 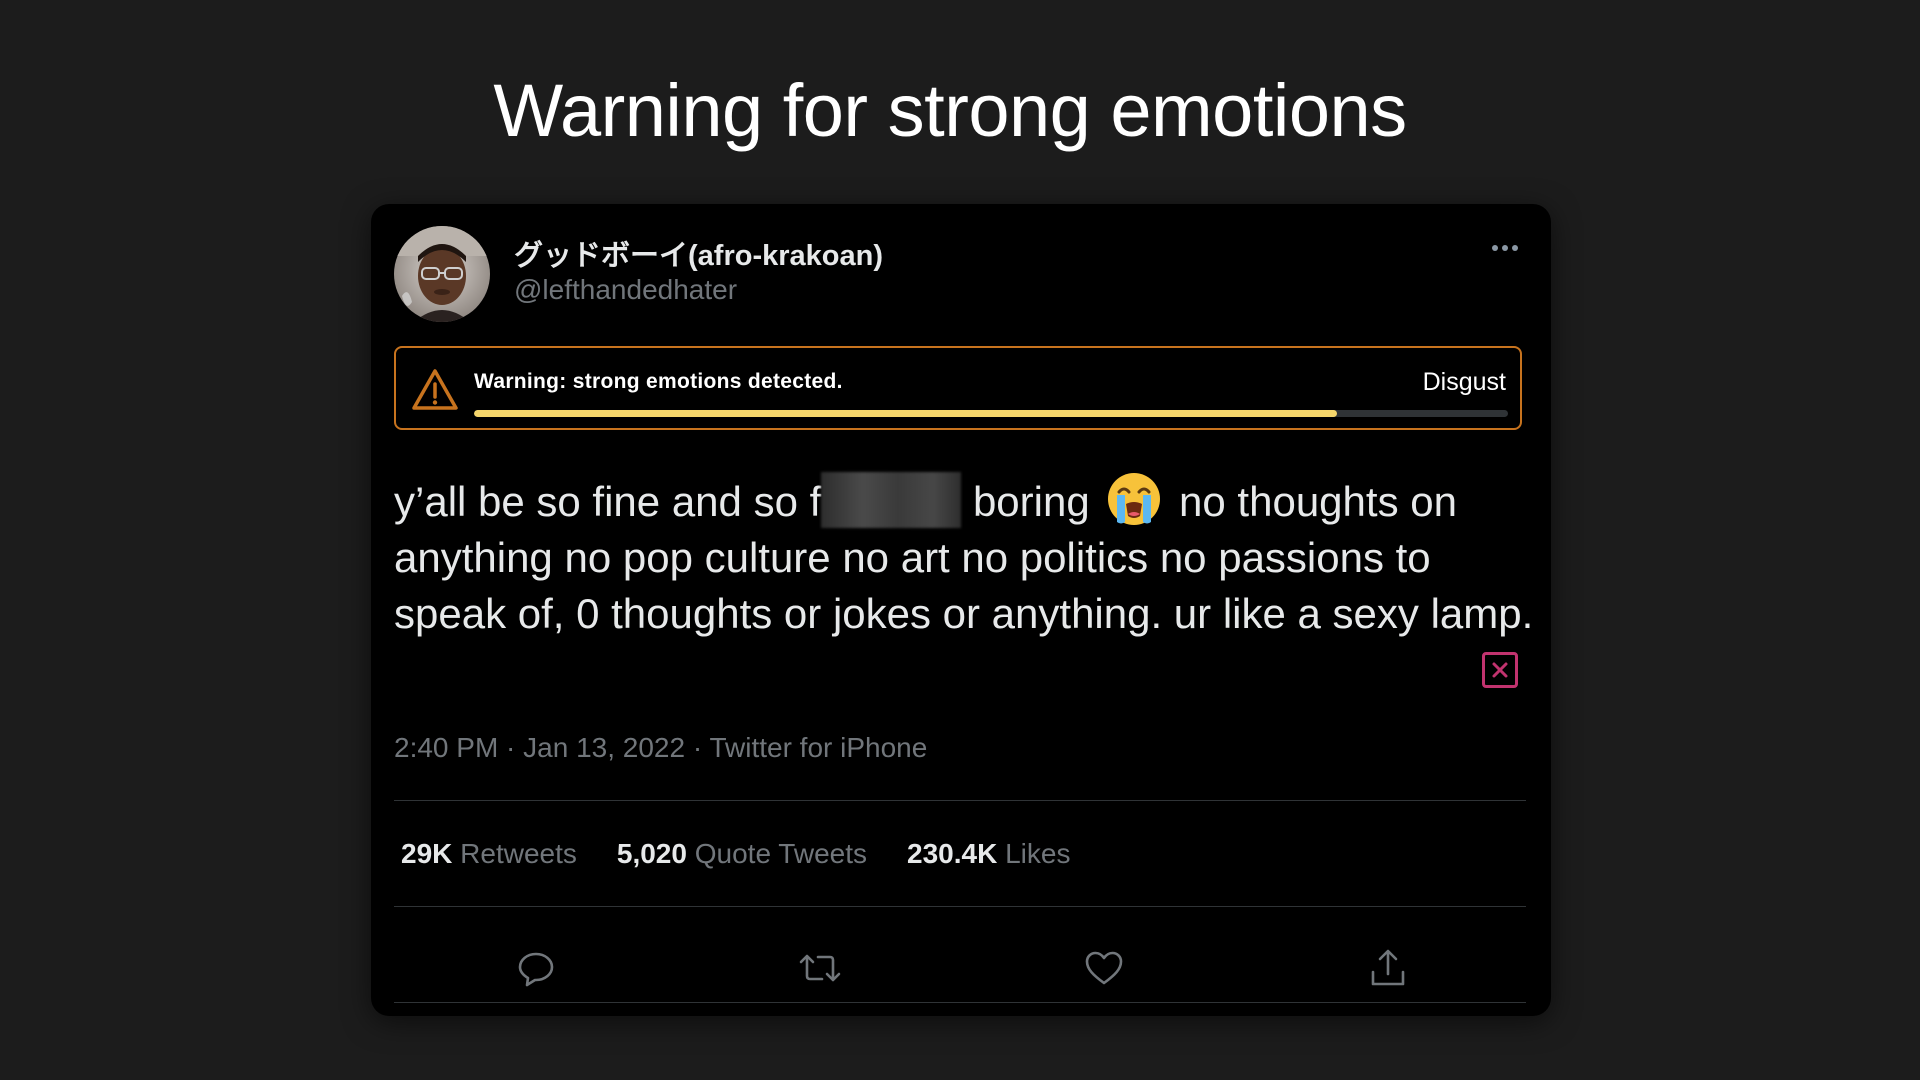 What do you see at coordinates (950, 110) in the screenshot?
I see `slide-title: Warning for strong emotions` at bounding box center [950, 110].